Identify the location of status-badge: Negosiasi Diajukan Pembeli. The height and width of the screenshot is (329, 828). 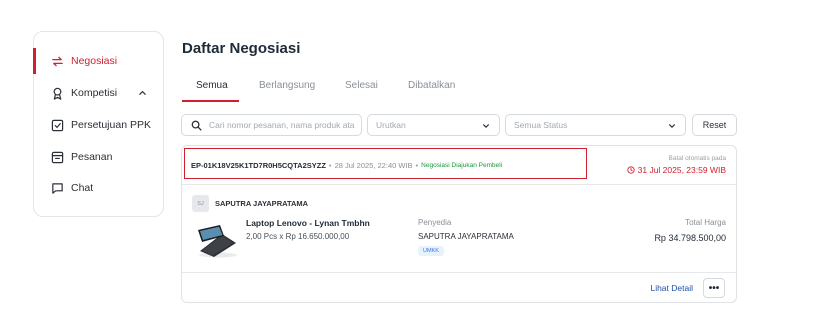
(462, 165).